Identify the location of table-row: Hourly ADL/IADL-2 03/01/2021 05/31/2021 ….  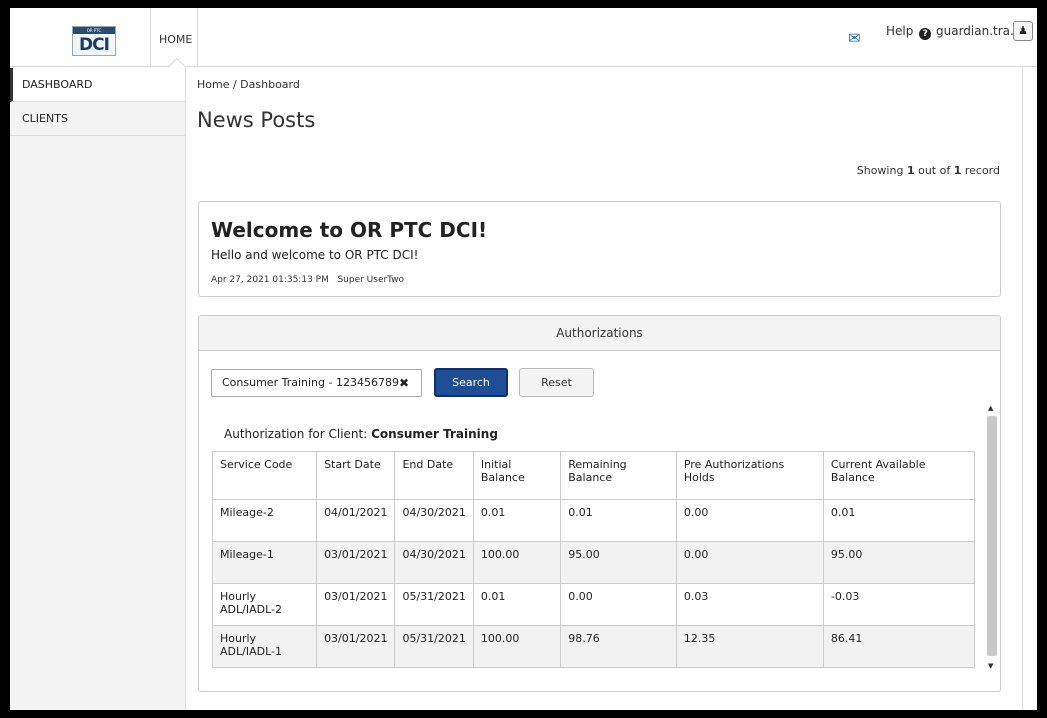
(593, 604).